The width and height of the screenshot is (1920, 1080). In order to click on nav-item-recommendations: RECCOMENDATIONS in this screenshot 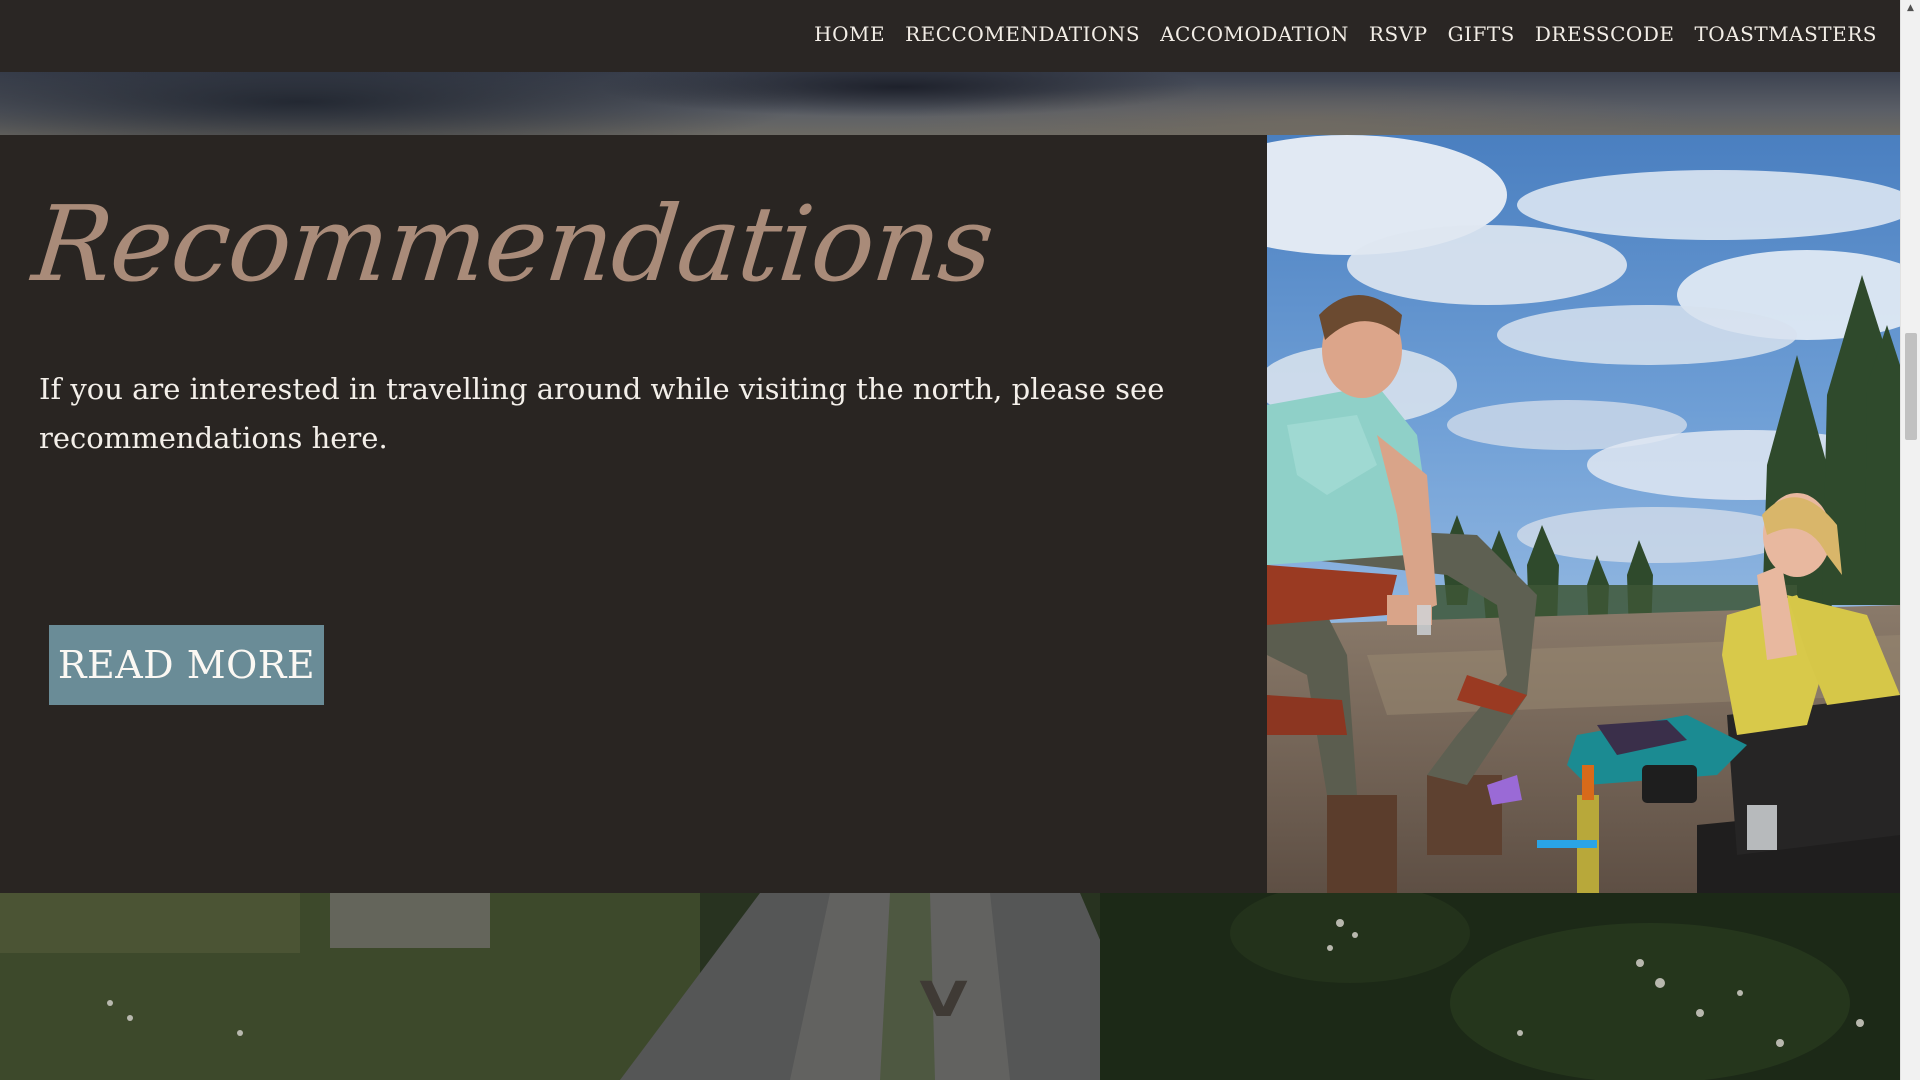, I will do `click(1022, 34)`.